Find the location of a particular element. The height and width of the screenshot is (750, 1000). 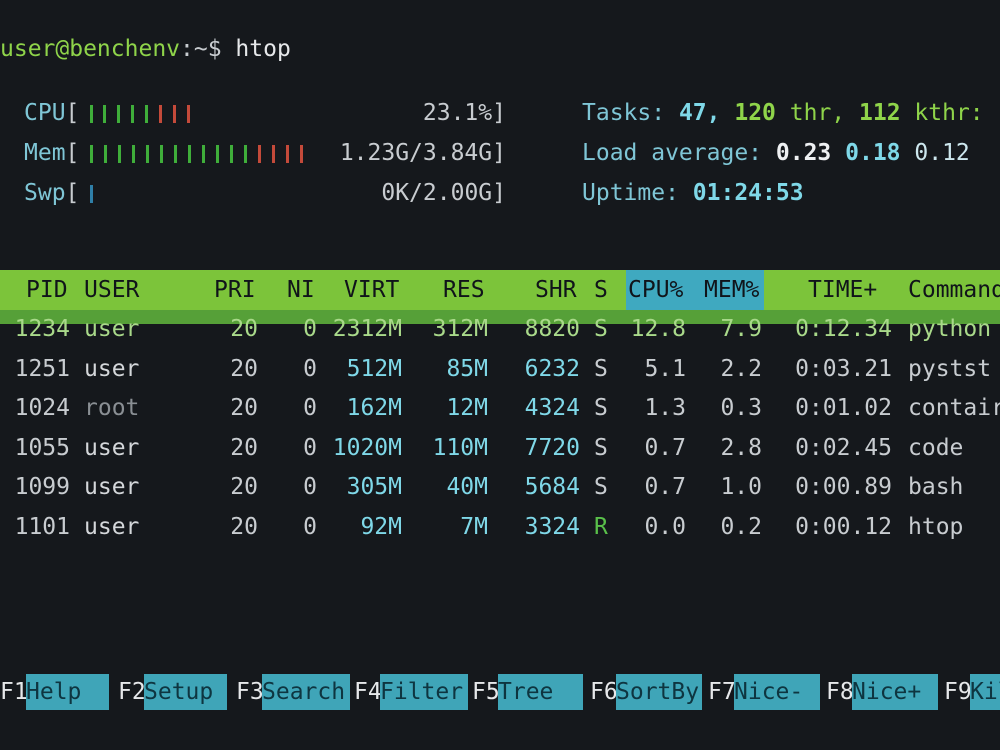

col-time: TIME+ is located at coordinates (842, 290).